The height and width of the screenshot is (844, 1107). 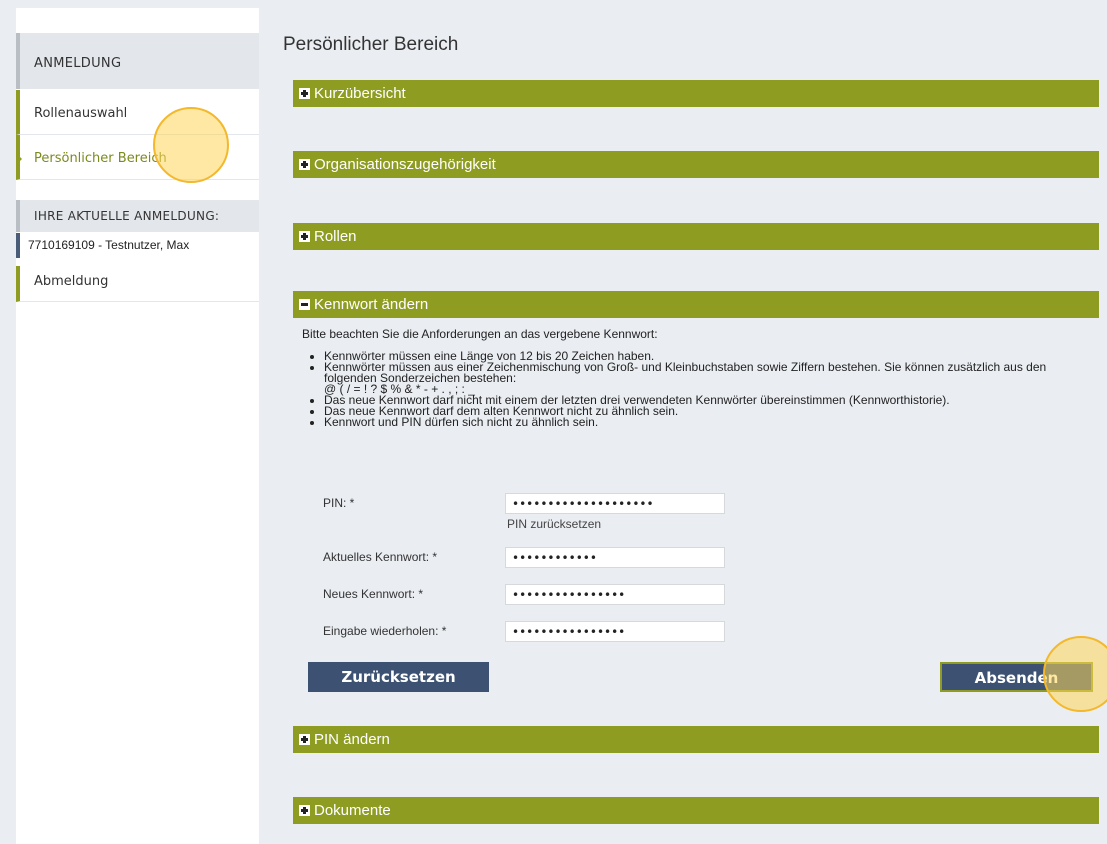 What do you see at coordinates (137, 112) in the screenshot?
I see `sidebar-item-role-selection: Rollenauswahl` at bounding box center [137, 112].